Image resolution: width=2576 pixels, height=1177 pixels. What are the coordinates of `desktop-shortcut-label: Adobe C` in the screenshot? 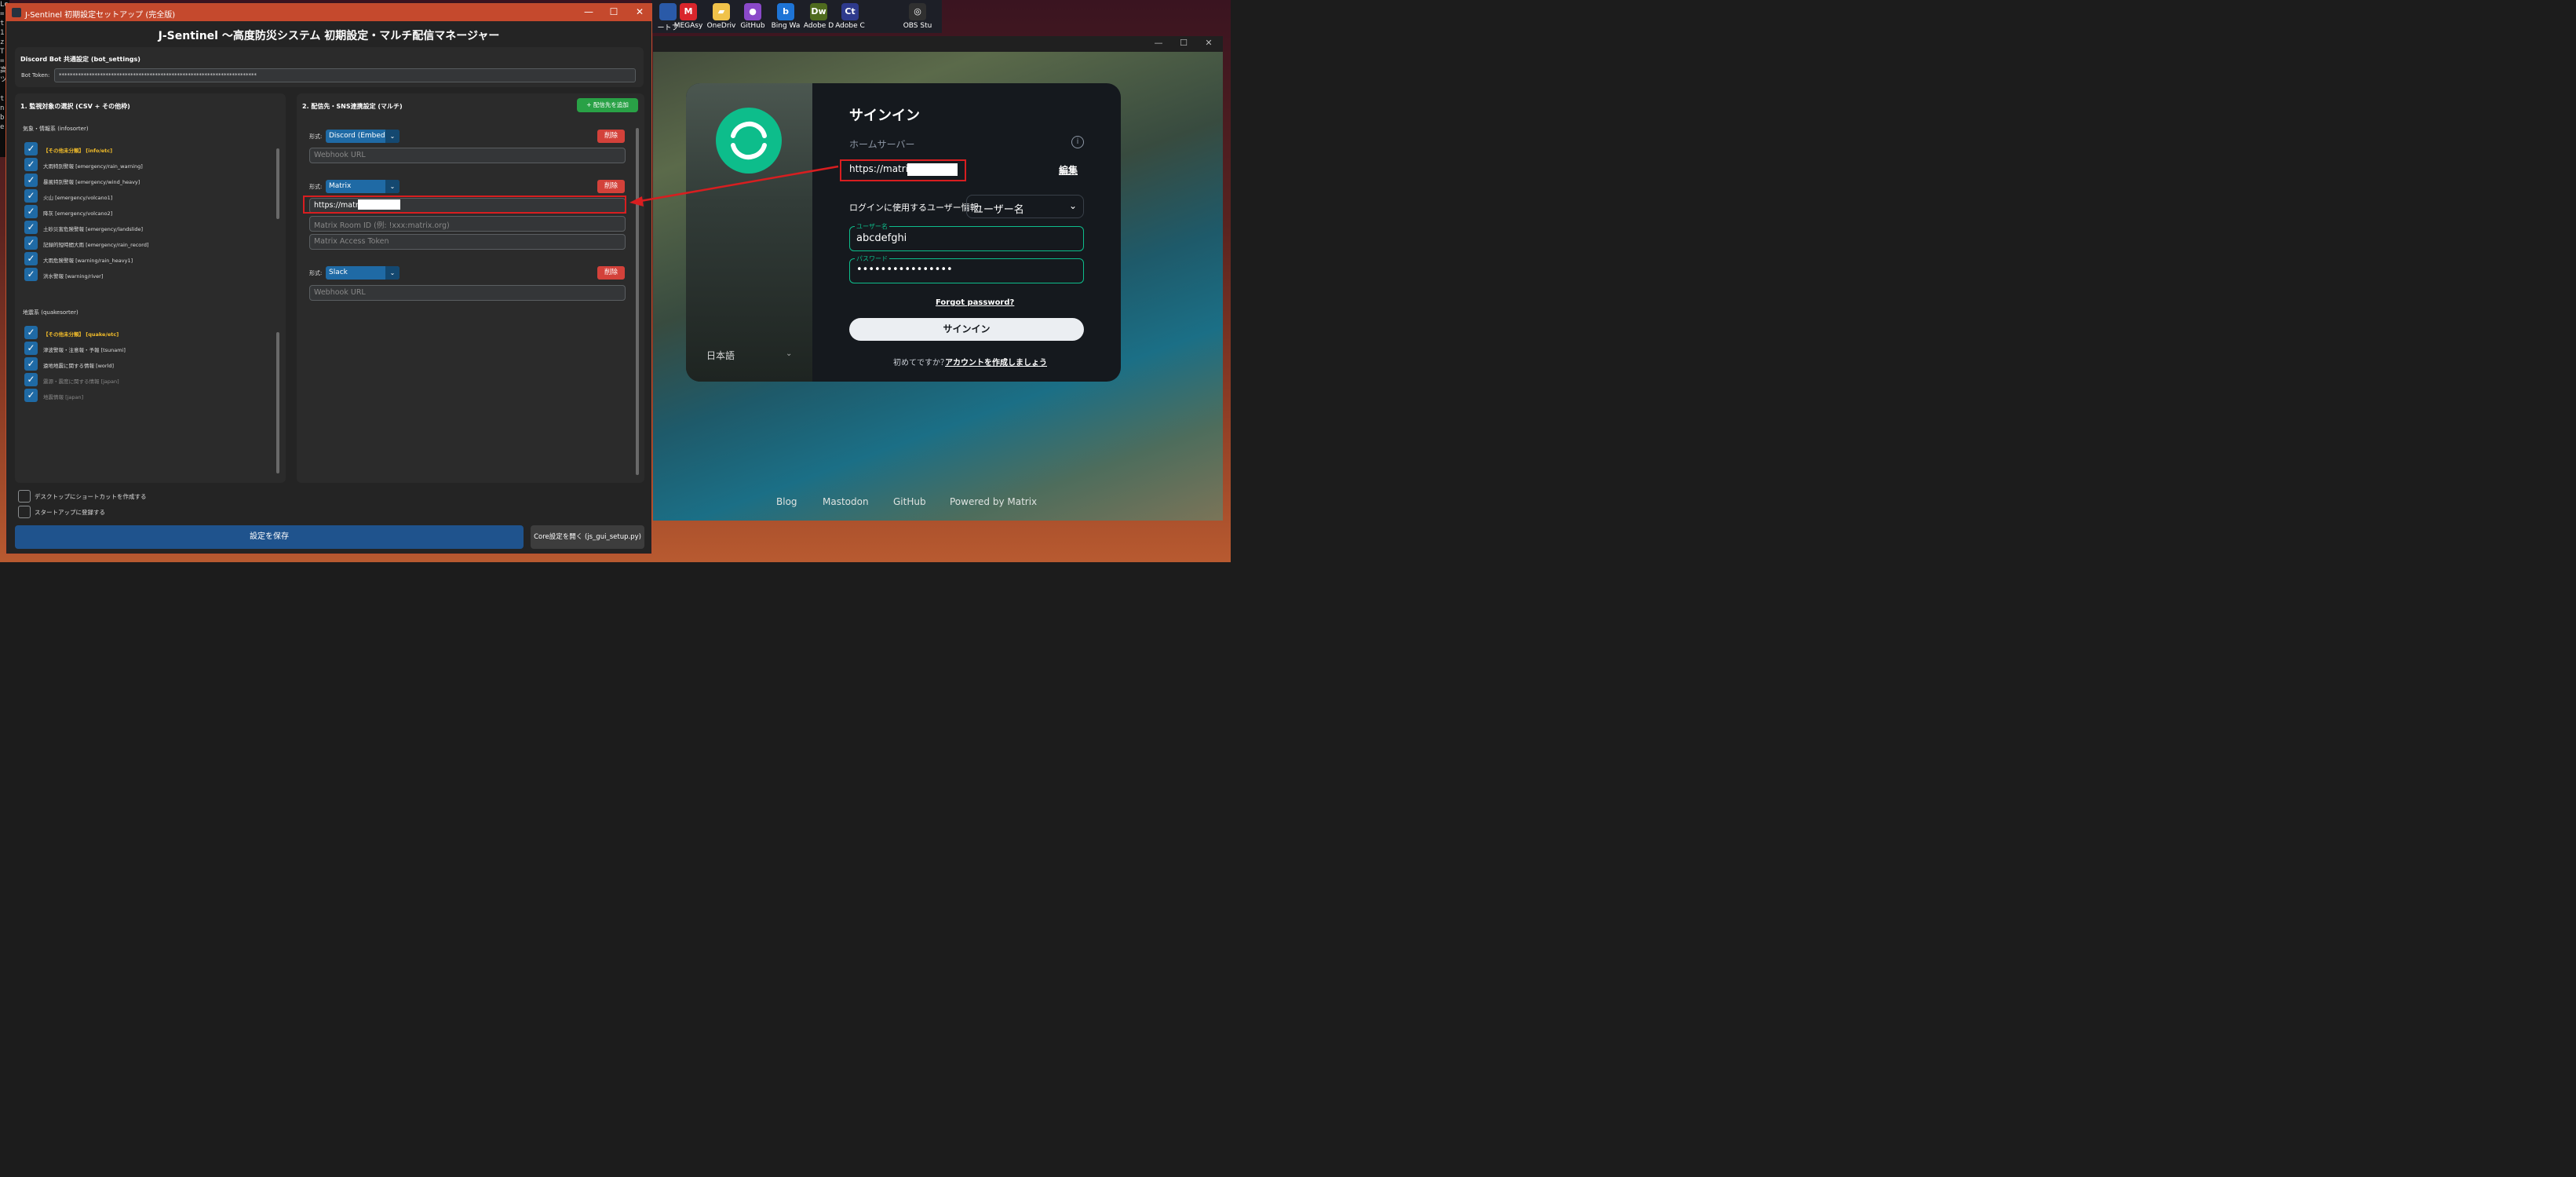 It's located at (850, 26).